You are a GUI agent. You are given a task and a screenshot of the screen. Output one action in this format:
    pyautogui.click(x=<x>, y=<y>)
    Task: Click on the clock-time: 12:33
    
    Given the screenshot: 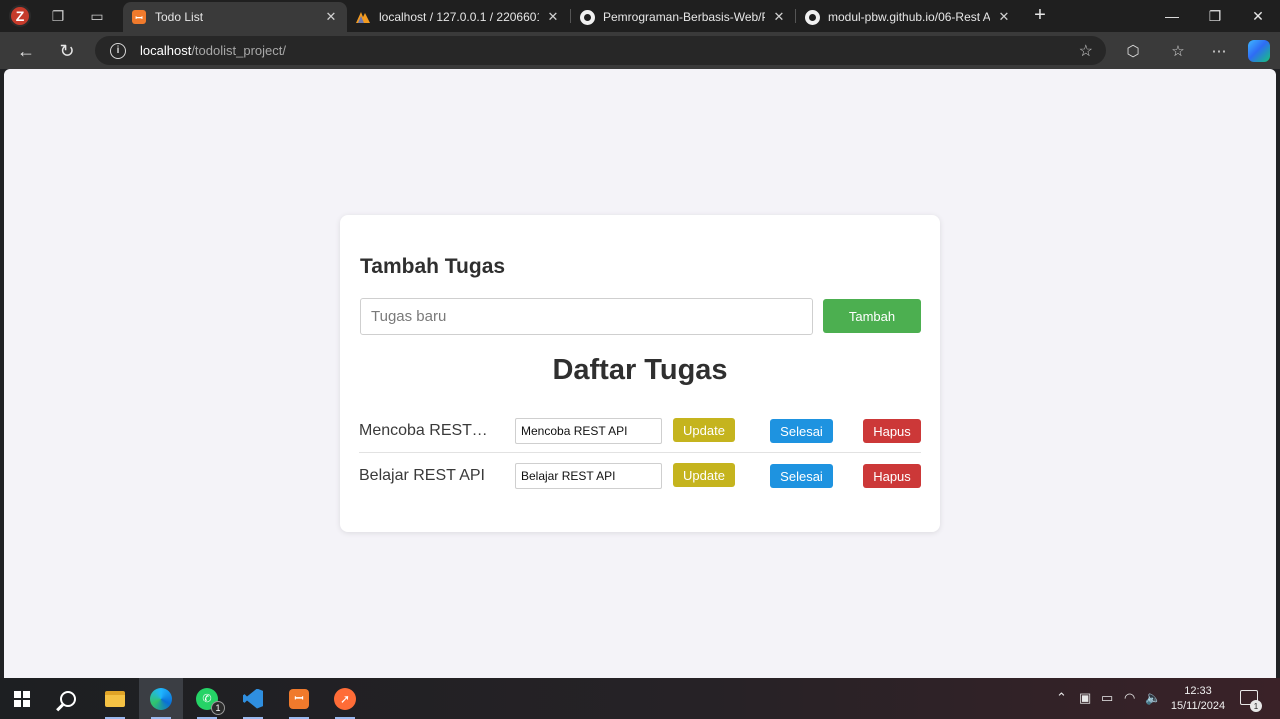 What is the action you would take?
    pyautogui.click(x=1198, y=691)
    